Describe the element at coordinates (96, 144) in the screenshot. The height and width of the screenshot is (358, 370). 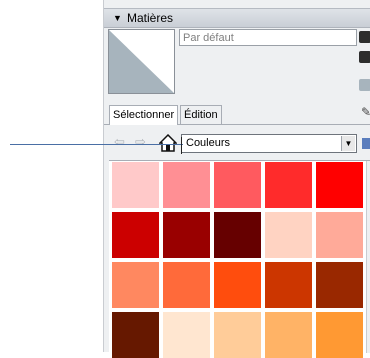
I see `annotation-arrow-line` at that location.